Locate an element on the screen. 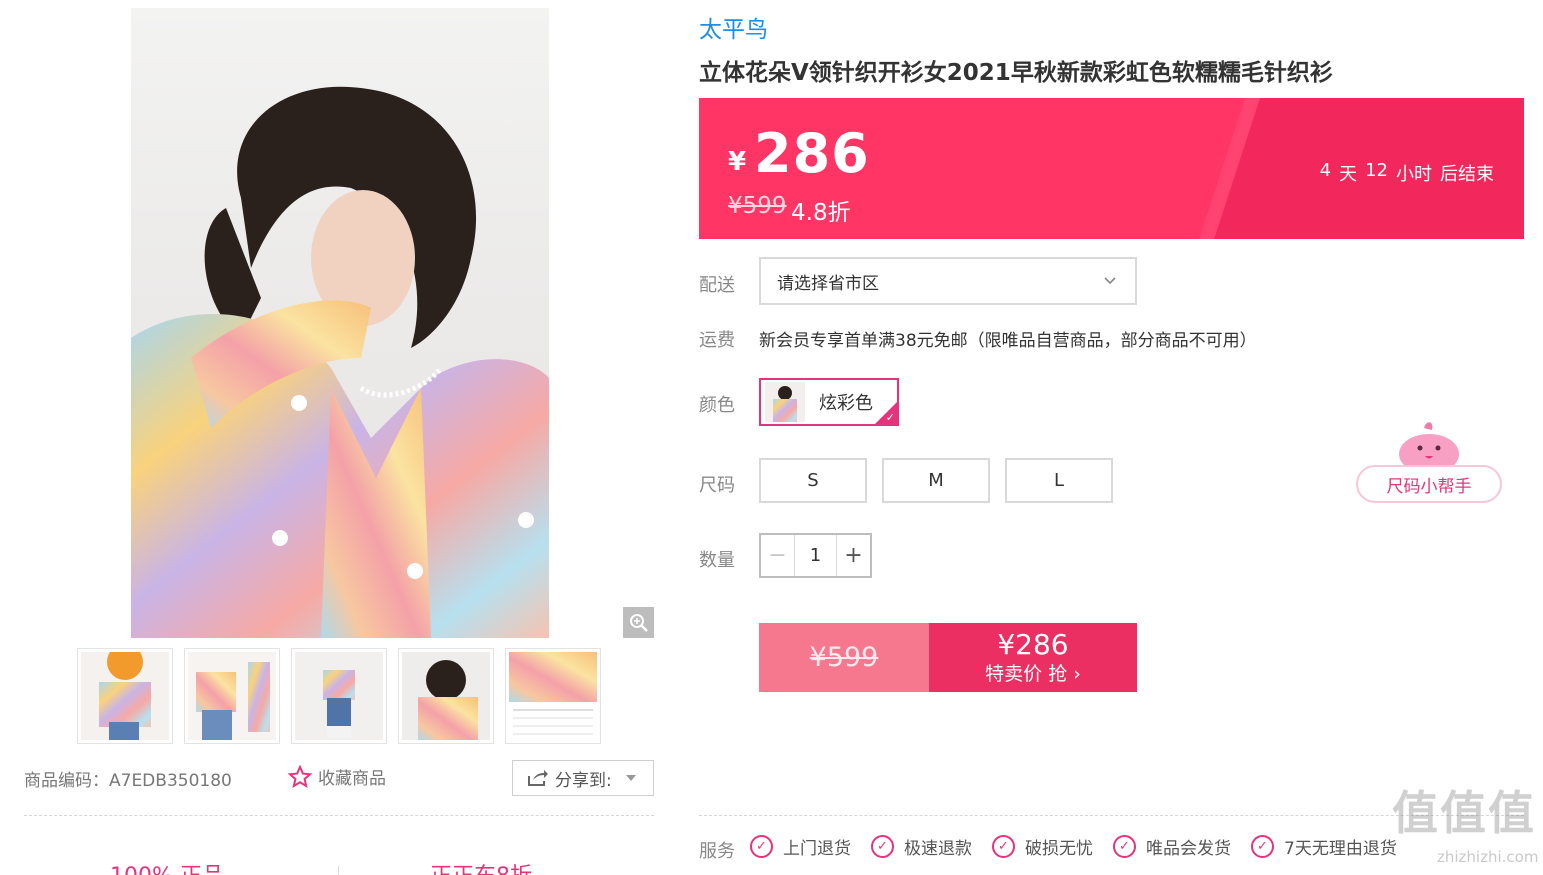 The image size is (1543, 875). size-option-s: S is located at coordinates (813, 480).